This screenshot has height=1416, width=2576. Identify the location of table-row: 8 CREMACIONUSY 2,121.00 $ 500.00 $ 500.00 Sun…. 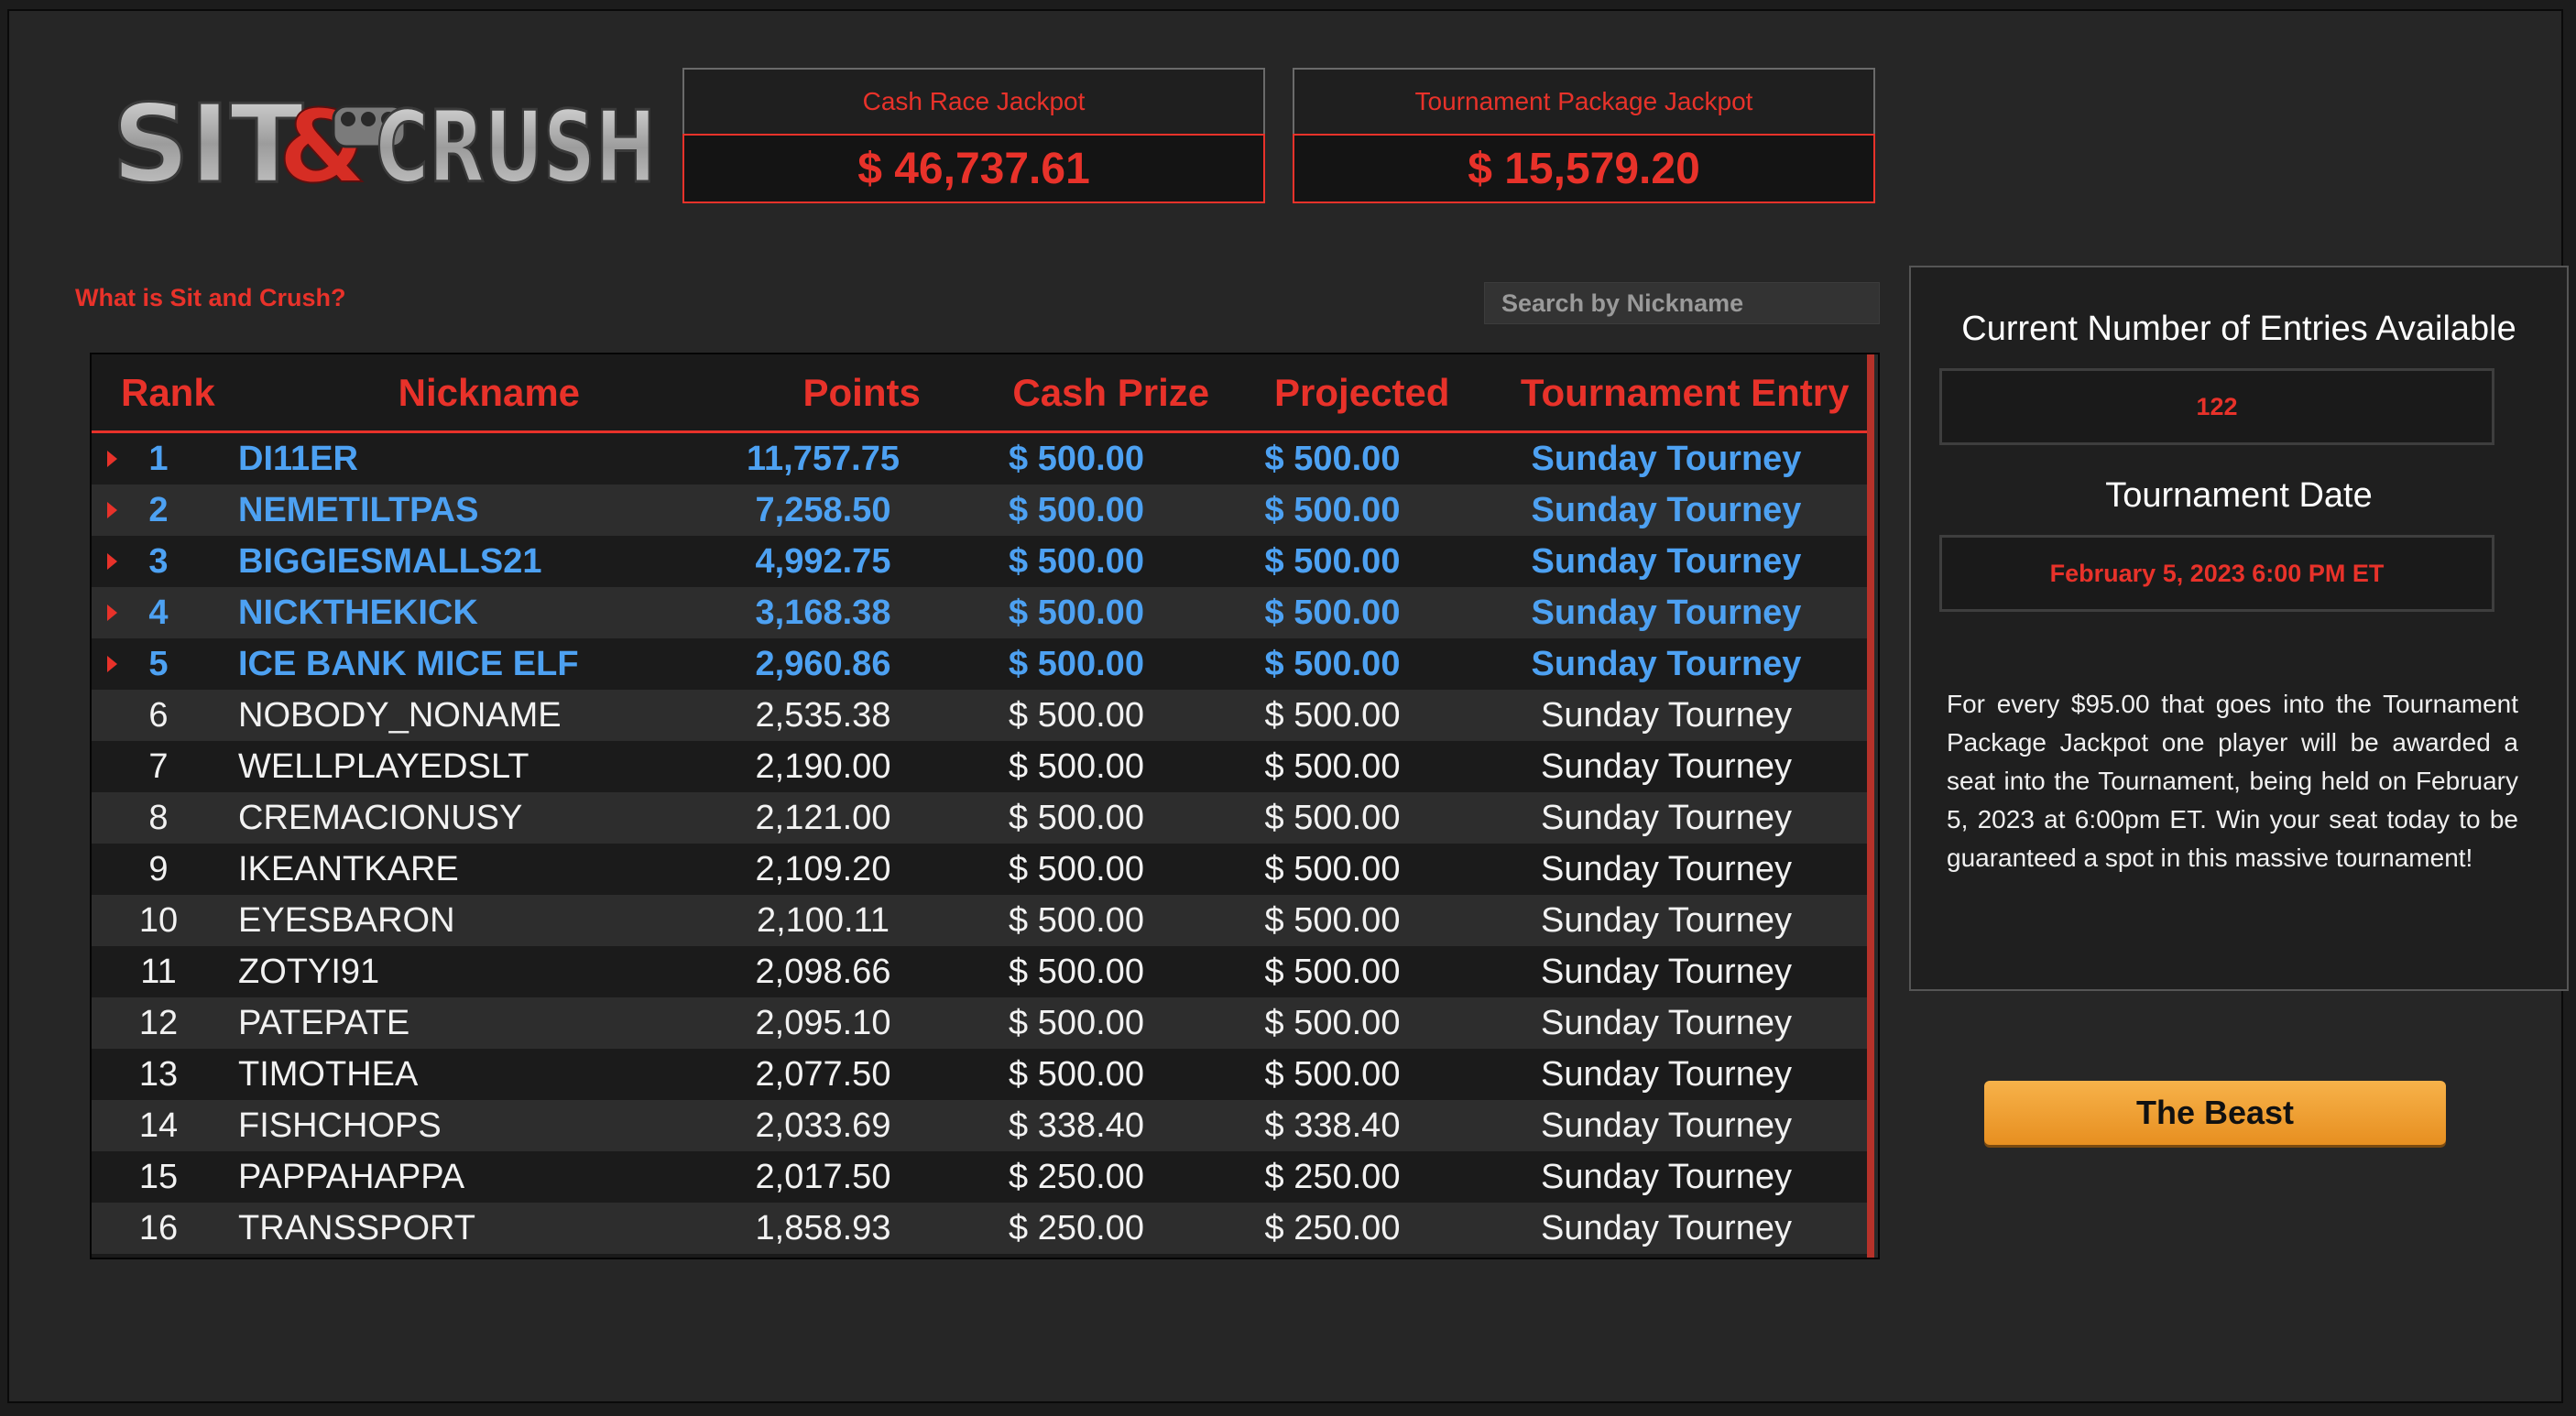
(985, 818).